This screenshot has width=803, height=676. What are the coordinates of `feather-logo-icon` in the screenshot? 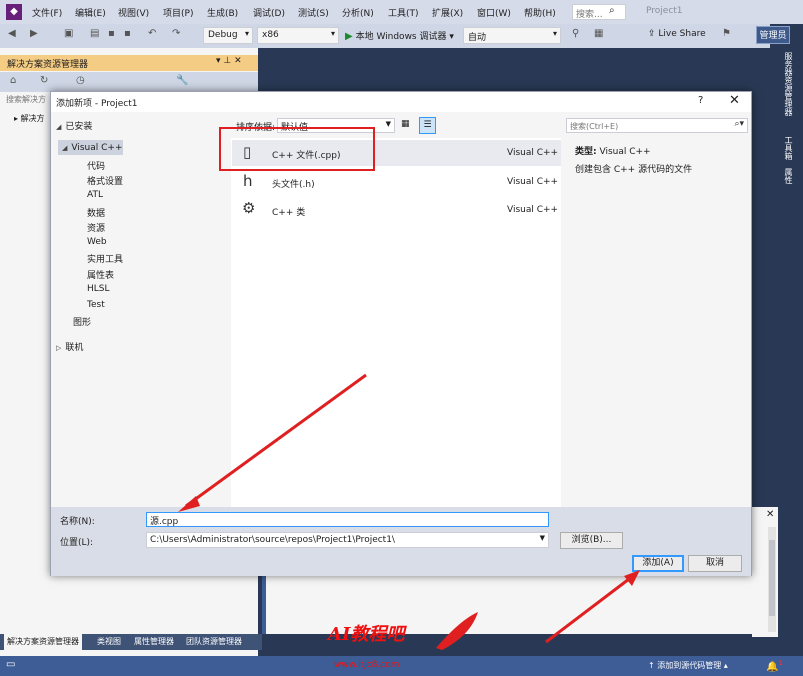 It's located at (457, 631).